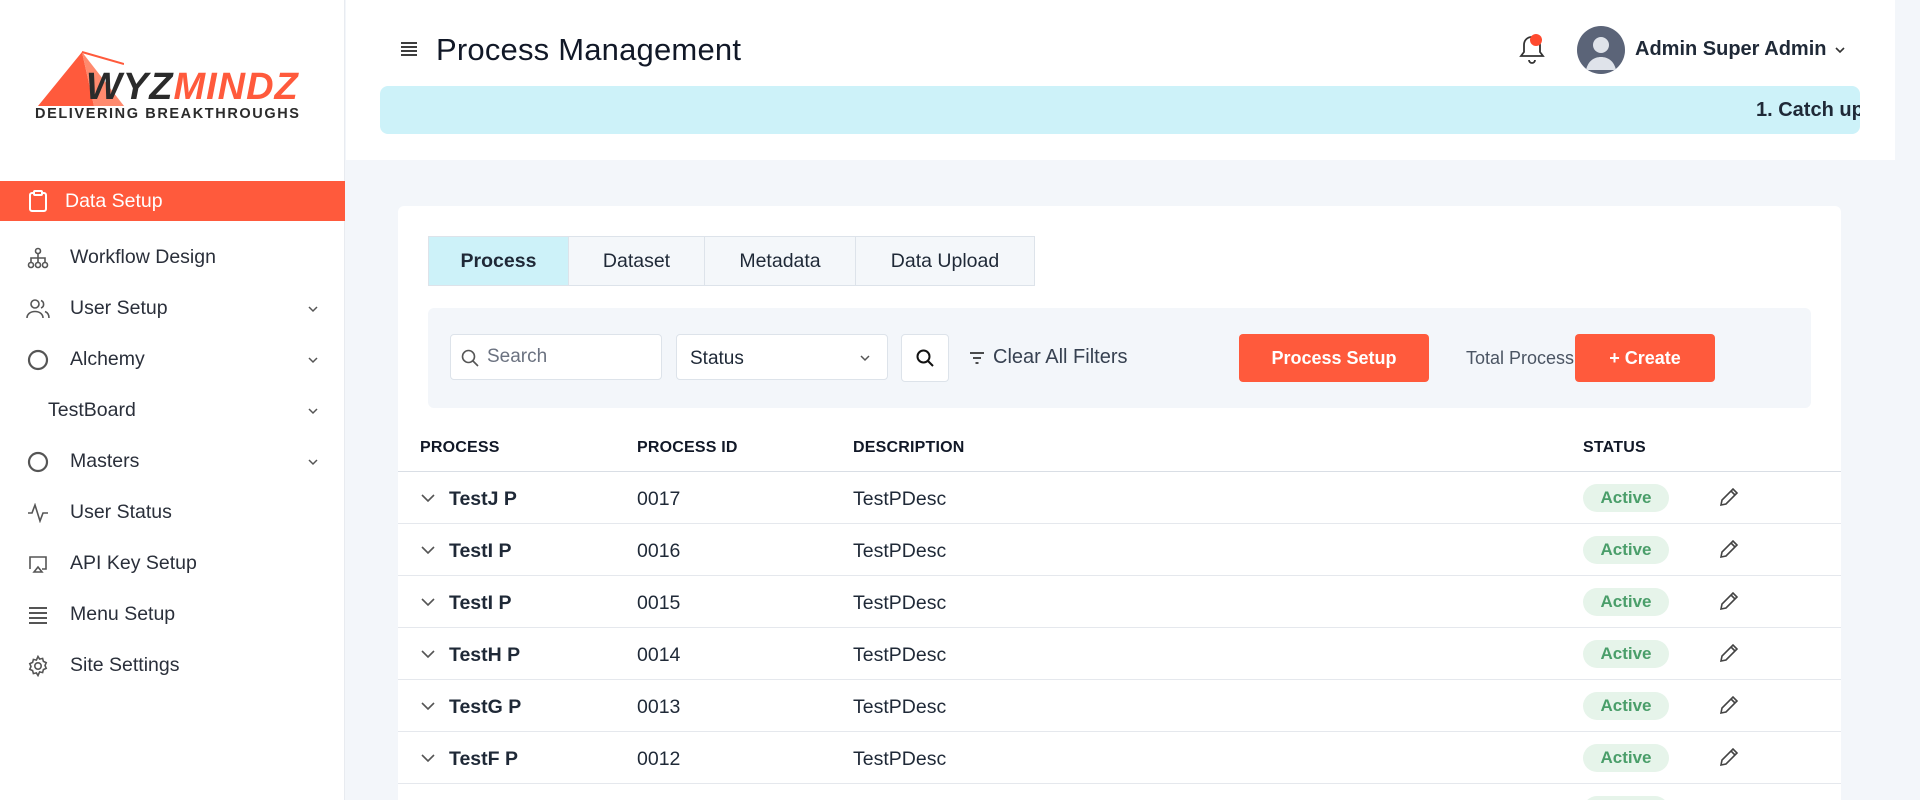 Image resolution: width=1920 pixels, height=800 pixels. I want to click on sidebar-item-api-key-setup: API Key Setup, so click(172, 563).